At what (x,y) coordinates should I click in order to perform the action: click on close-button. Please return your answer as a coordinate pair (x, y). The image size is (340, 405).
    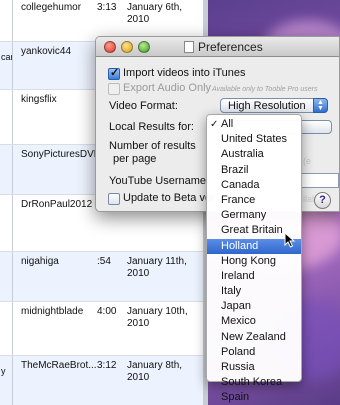
    Looking at the image, I should click on (110, 47).